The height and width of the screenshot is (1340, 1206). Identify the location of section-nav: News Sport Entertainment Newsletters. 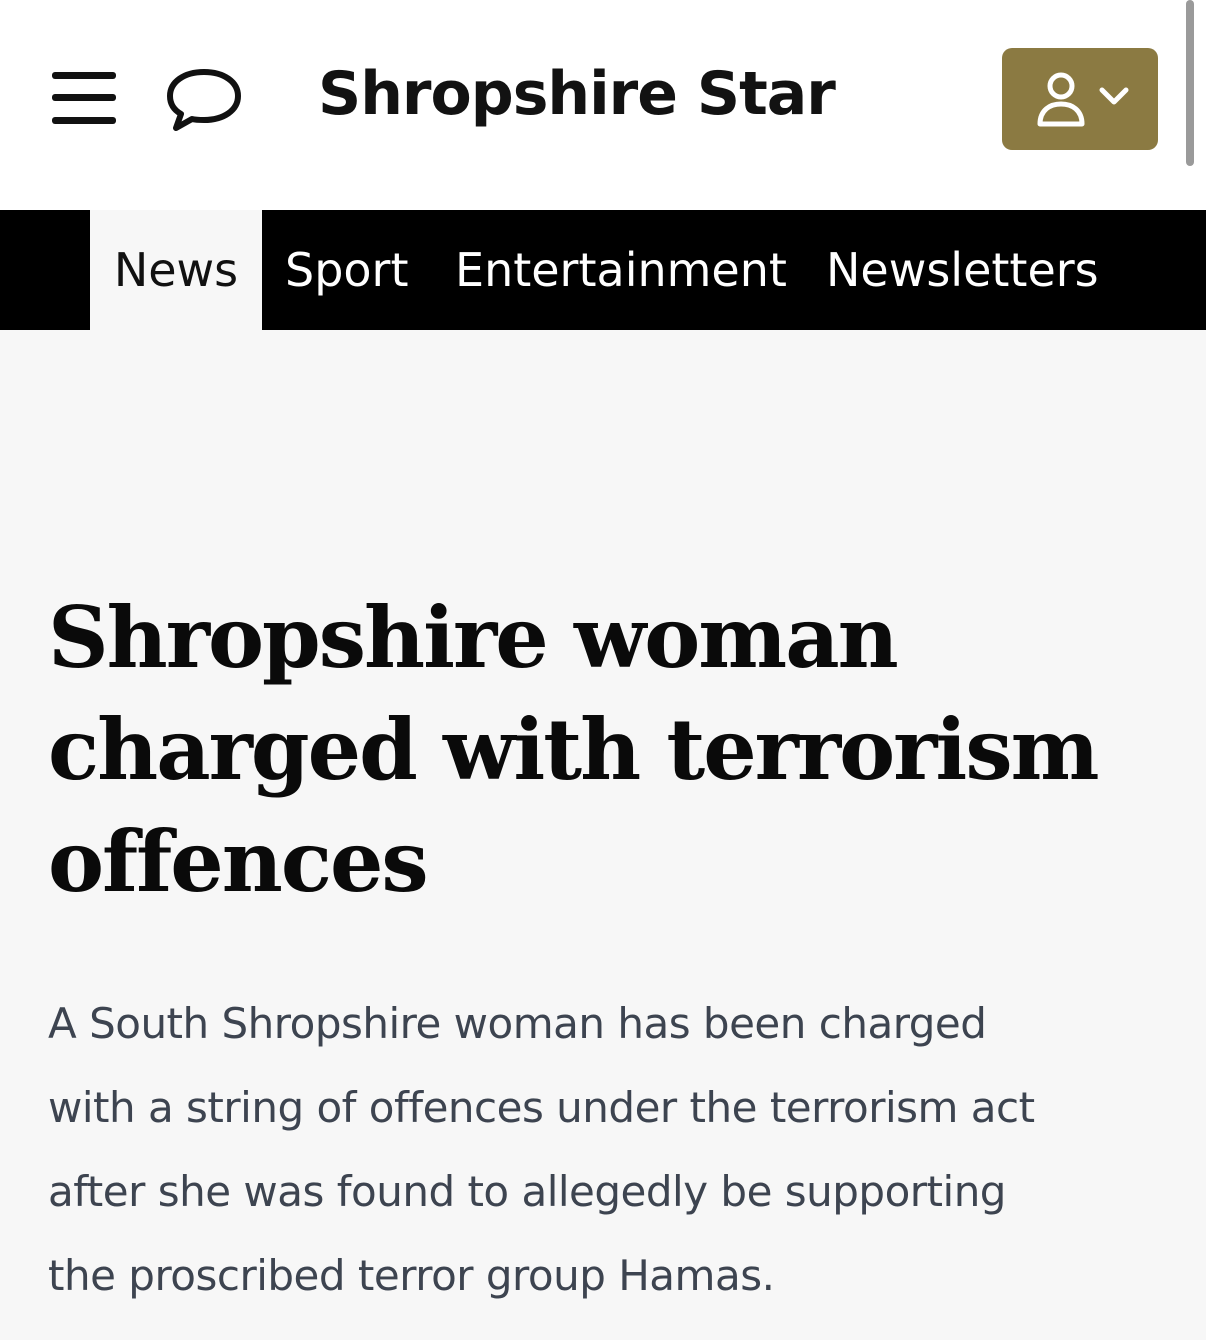
(603, 270).